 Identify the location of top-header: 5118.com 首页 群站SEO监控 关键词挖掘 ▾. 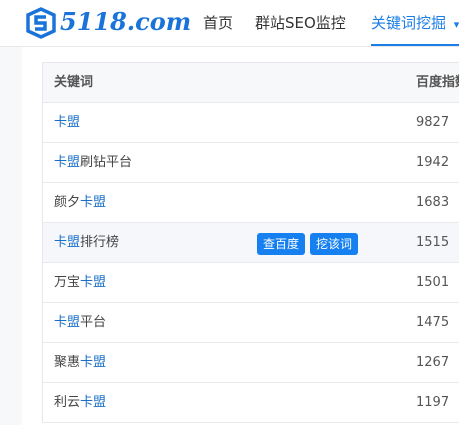
(229, 23).